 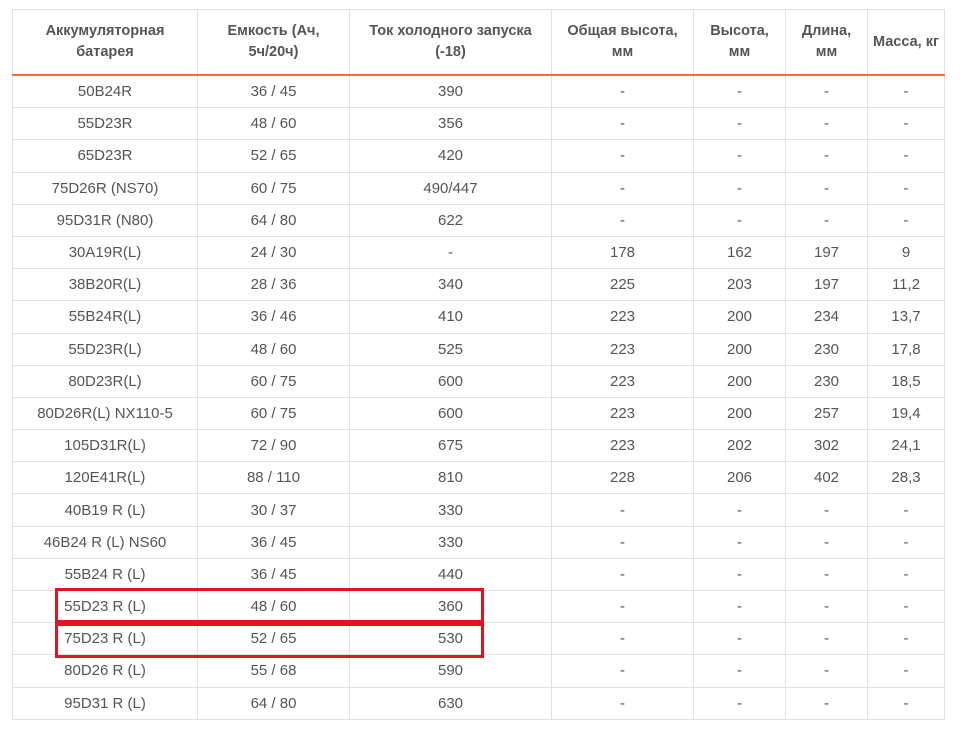 What do you see at coordinates (906, 42) in the screenshot?
I see `header-mass: Масса, кг` at bounding box center [906, 42].